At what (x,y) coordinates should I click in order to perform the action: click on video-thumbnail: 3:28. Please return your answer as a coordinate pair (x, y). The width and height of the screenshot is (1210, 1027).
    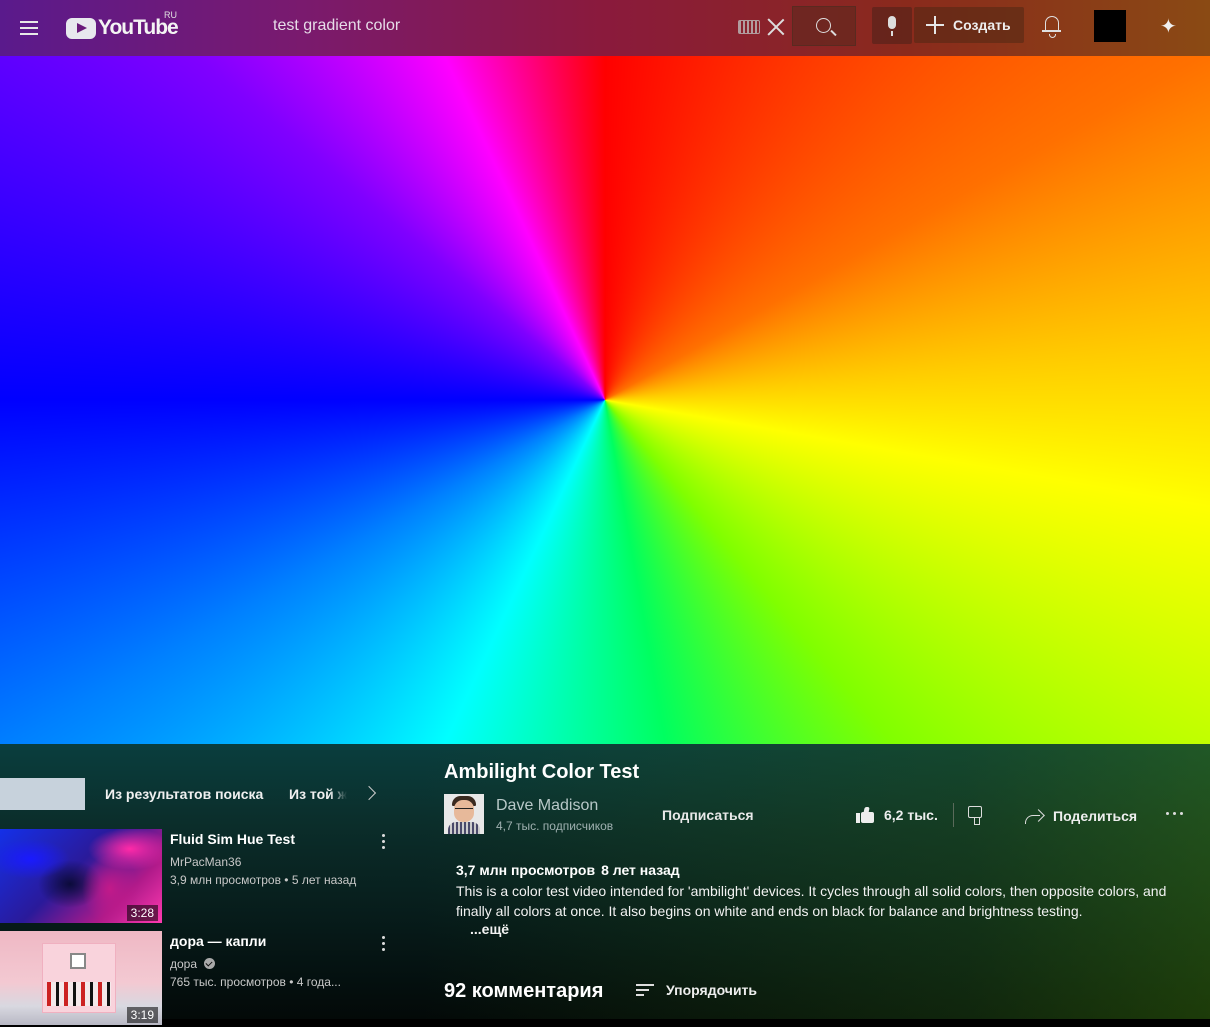
    Looking at the image, I should click on (81, 876).